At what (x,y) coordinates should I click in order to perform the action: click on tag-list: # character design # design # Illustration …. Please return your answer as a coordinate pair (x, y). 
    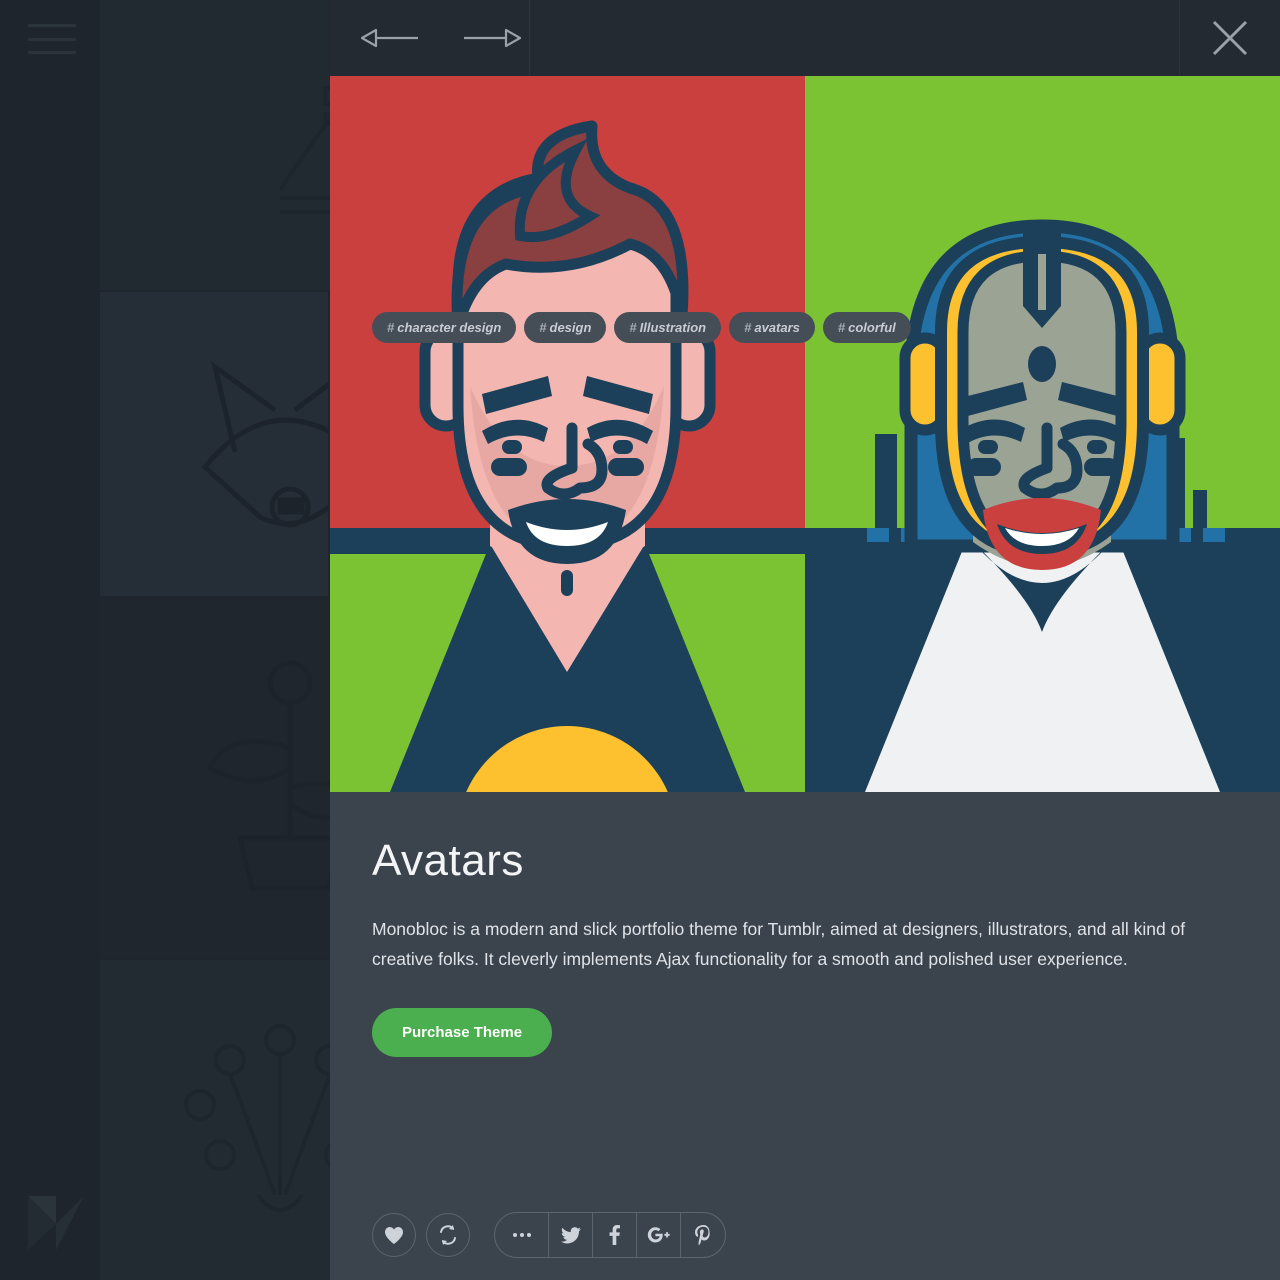
    Looking at the image, I should click on (641, 327).